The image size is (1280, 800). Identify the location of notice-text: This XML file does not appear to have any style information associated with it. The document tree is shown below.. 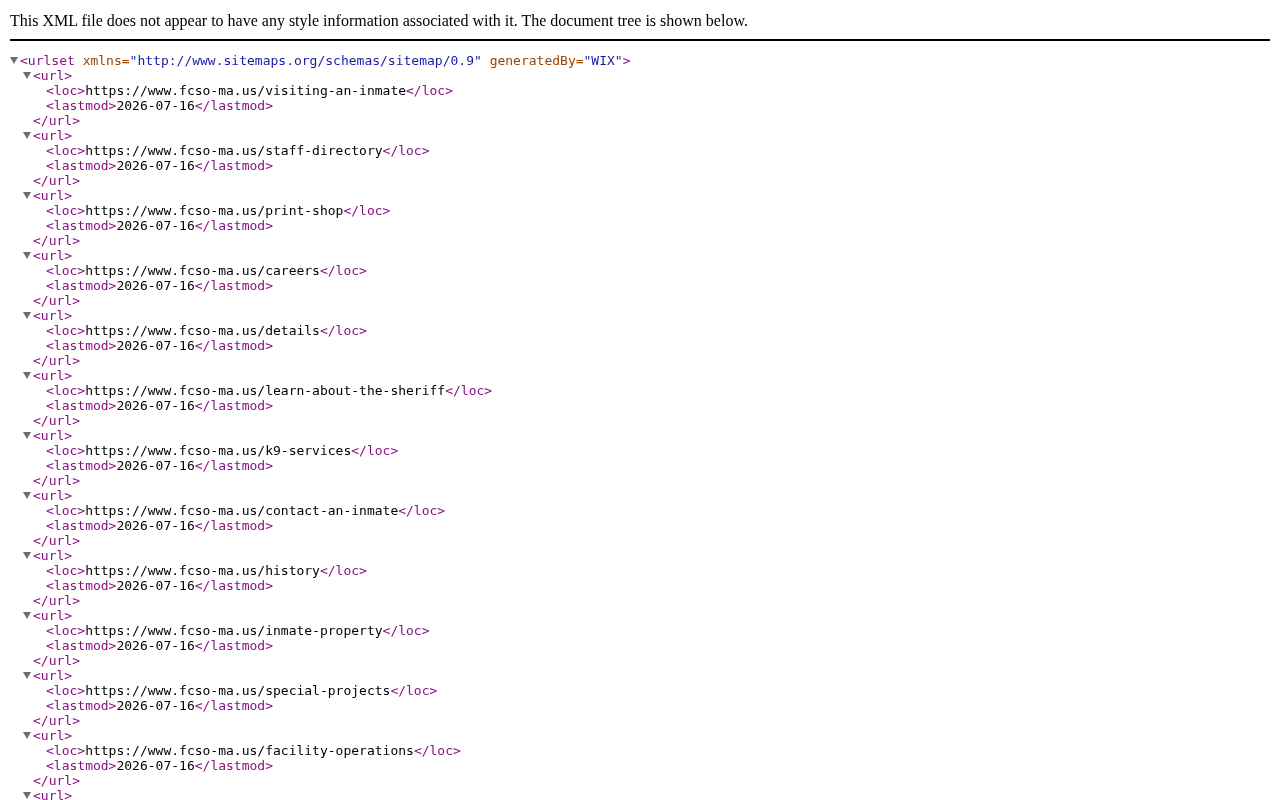
(379, 20).